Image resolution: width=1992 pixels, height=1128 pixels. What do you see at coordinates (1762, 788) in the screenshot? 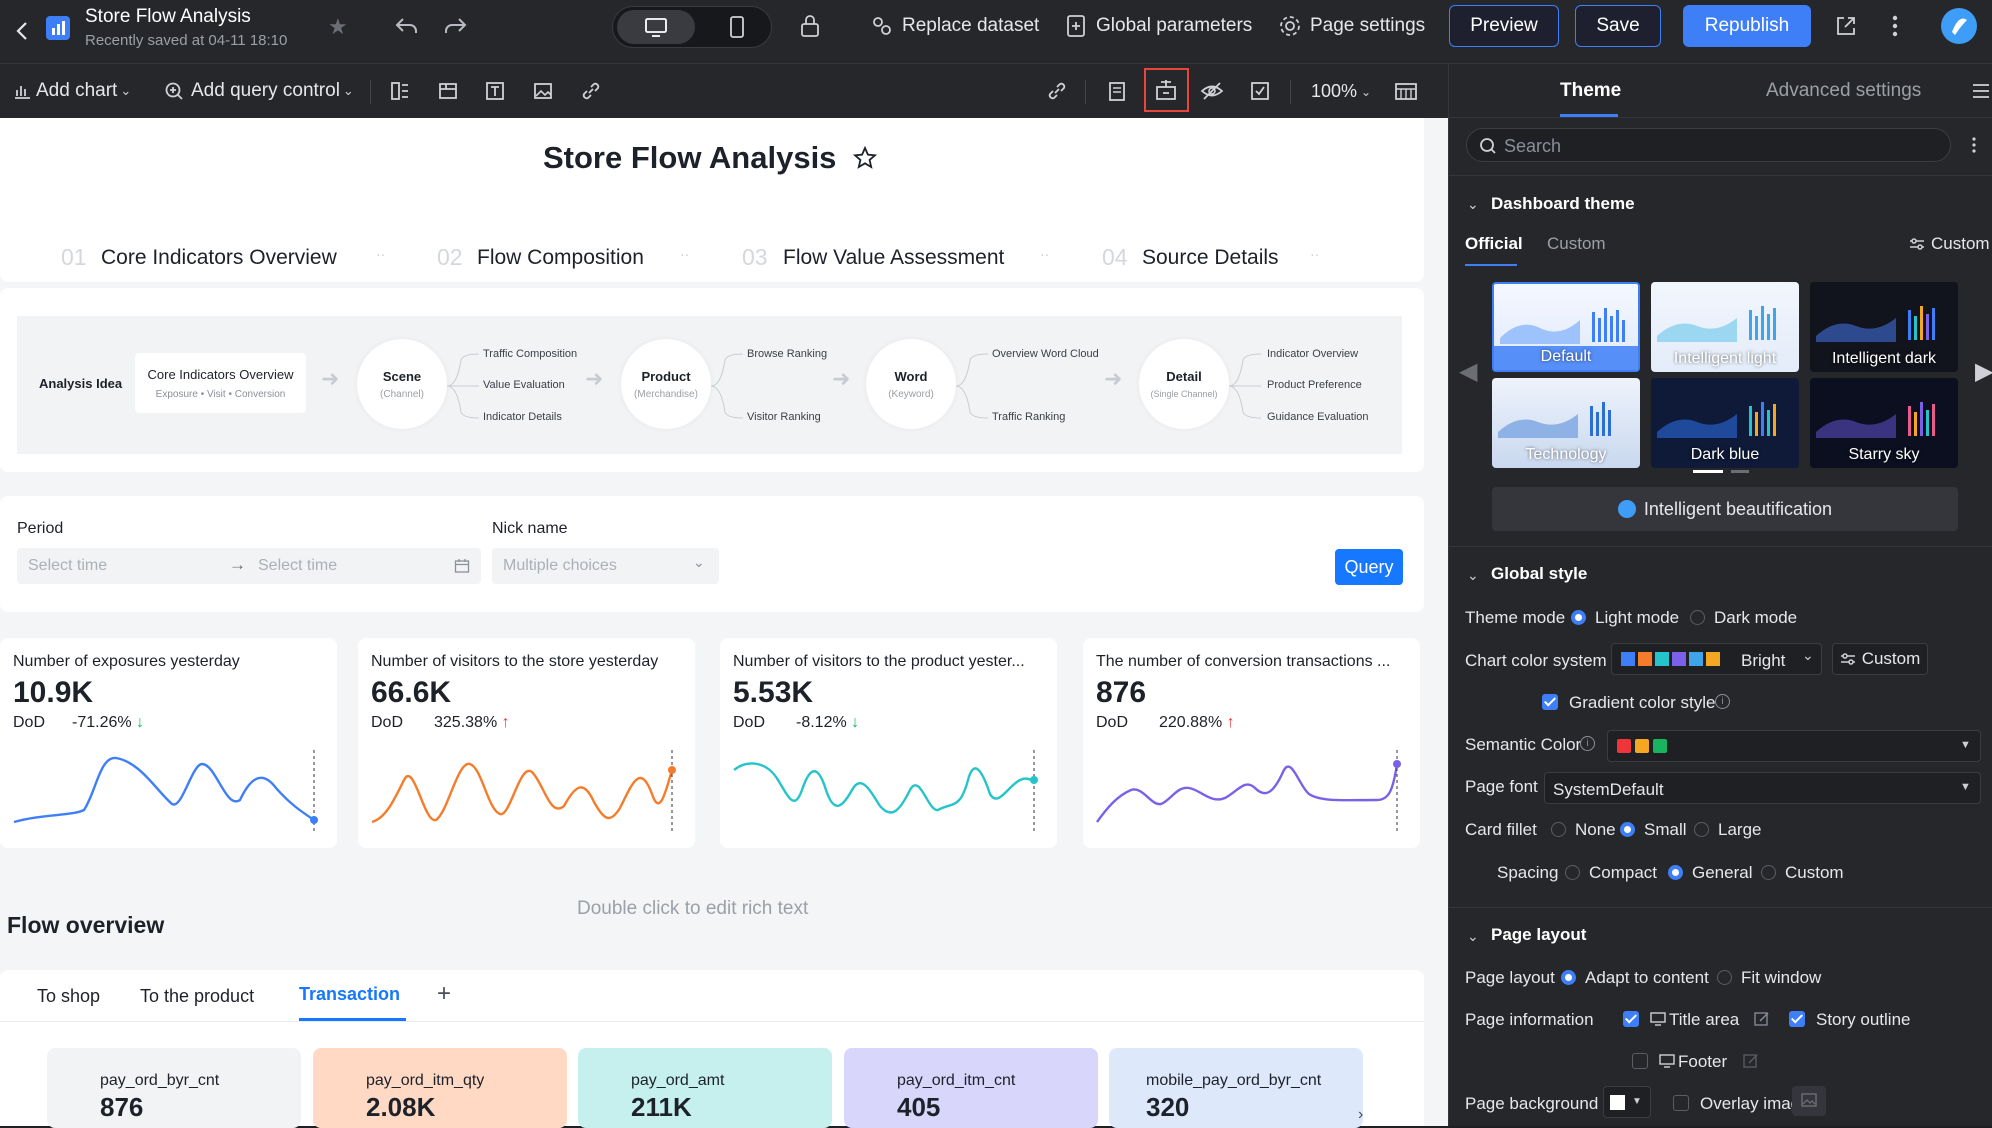
I see `page-font-select: SystemDefault ▼` at bounding box center [1762, 788].